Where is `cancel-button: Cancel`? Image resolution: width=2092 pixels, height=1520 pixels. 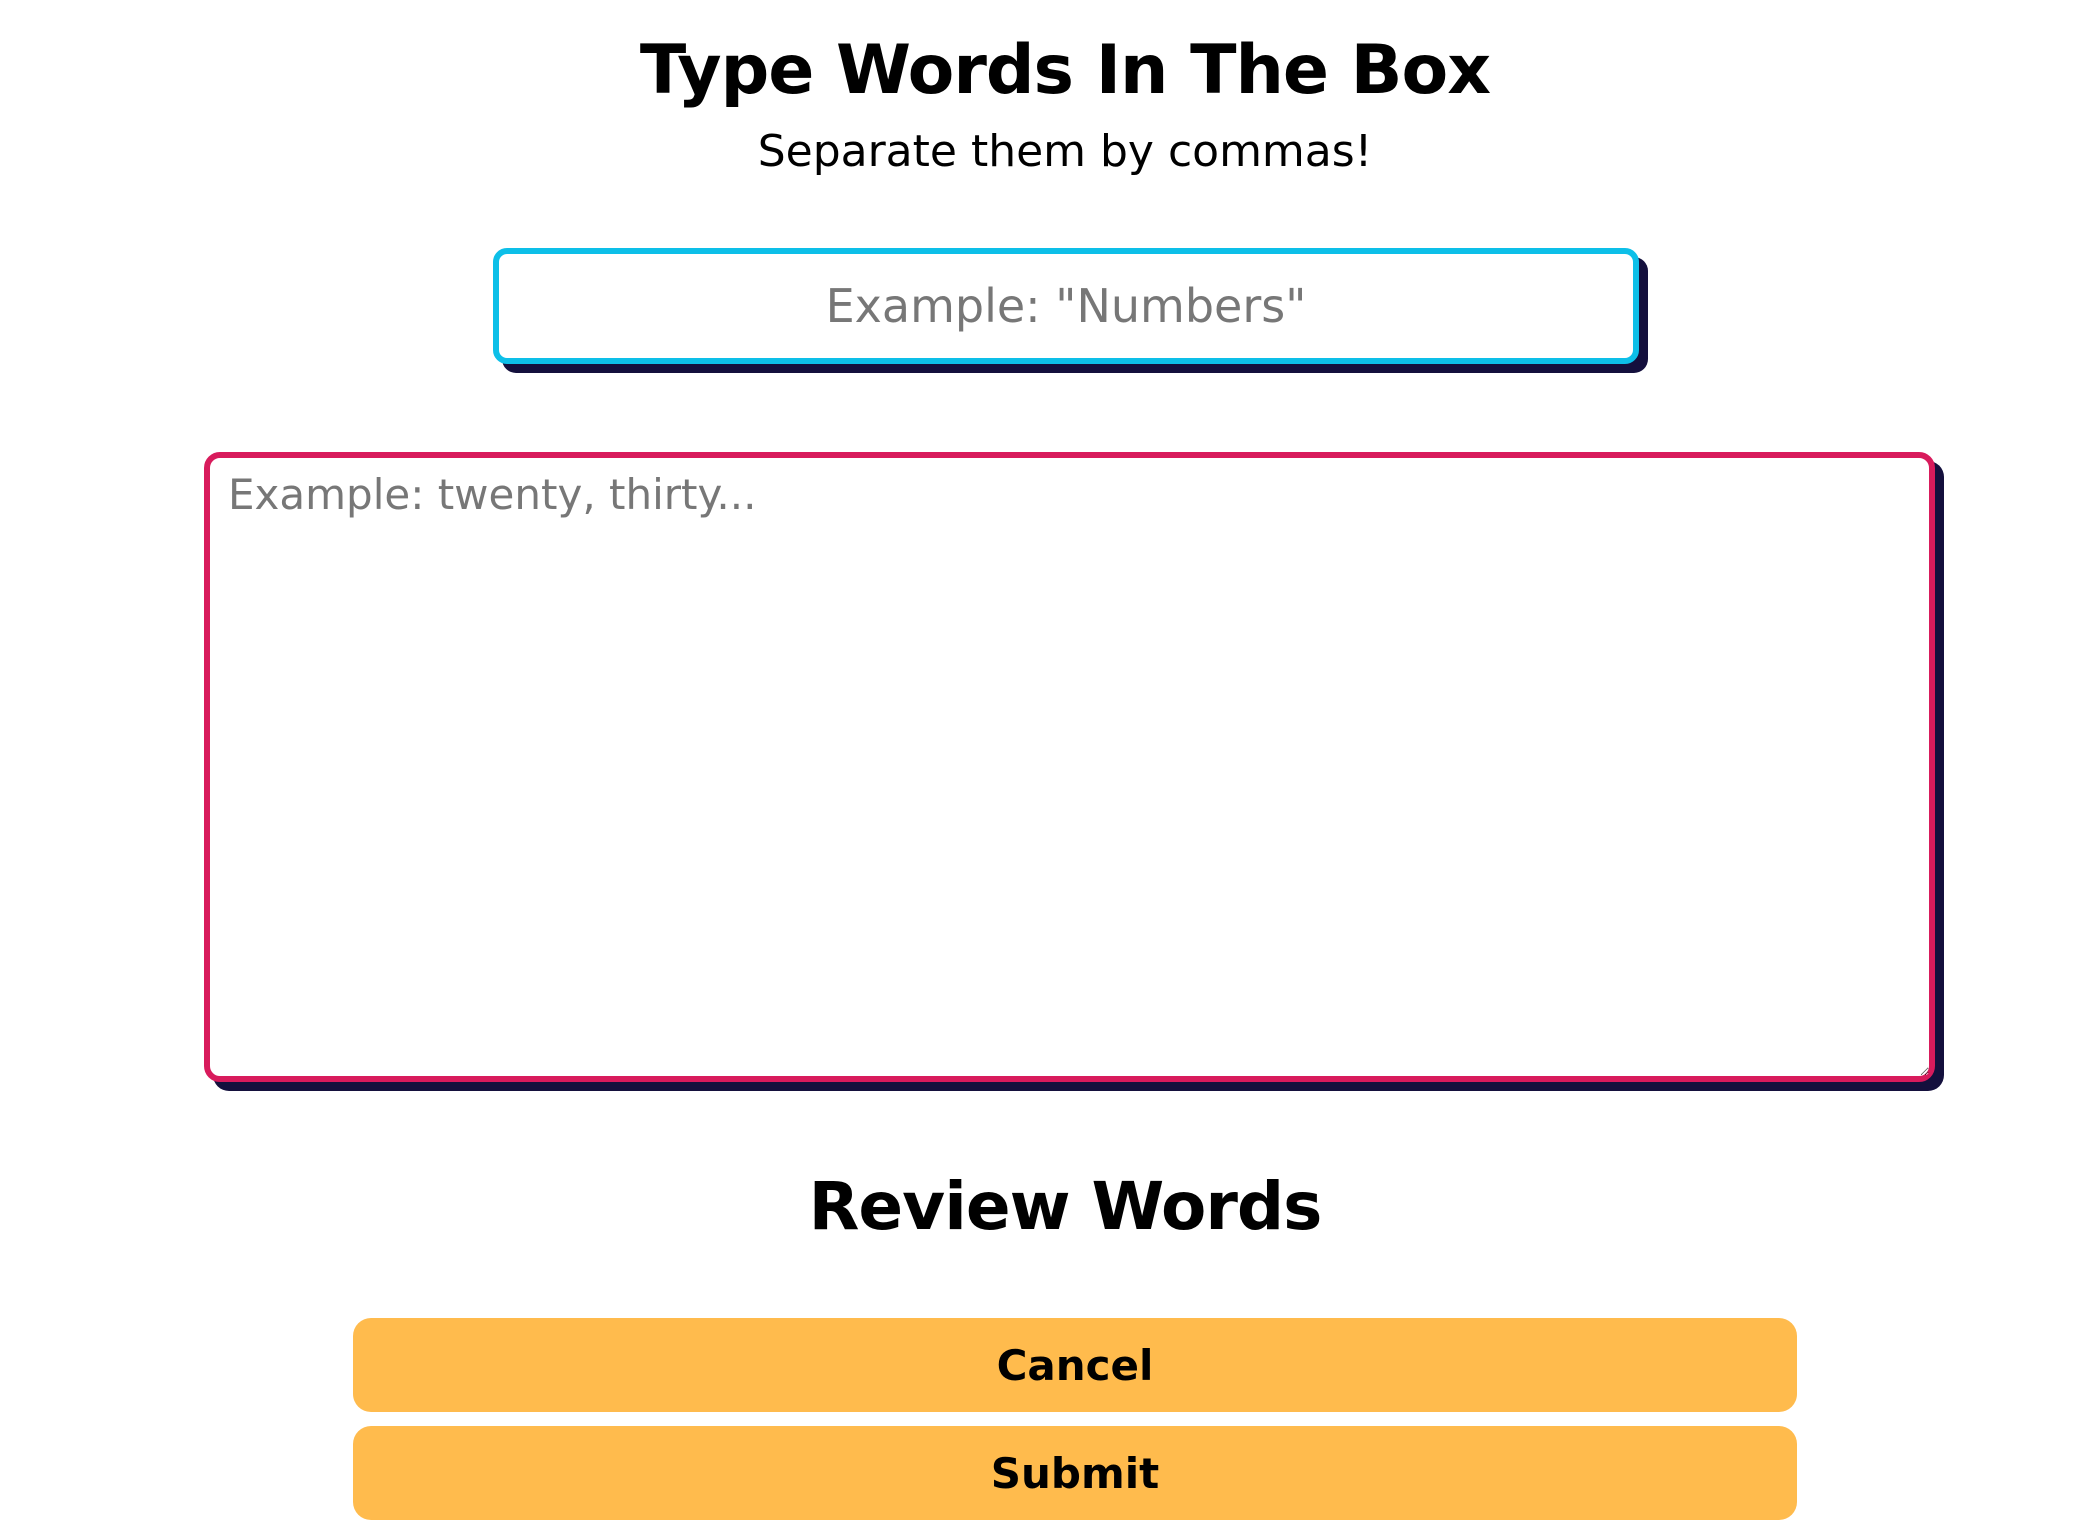 cancel-button: Cancel is located at coordinates (1075, 1365).